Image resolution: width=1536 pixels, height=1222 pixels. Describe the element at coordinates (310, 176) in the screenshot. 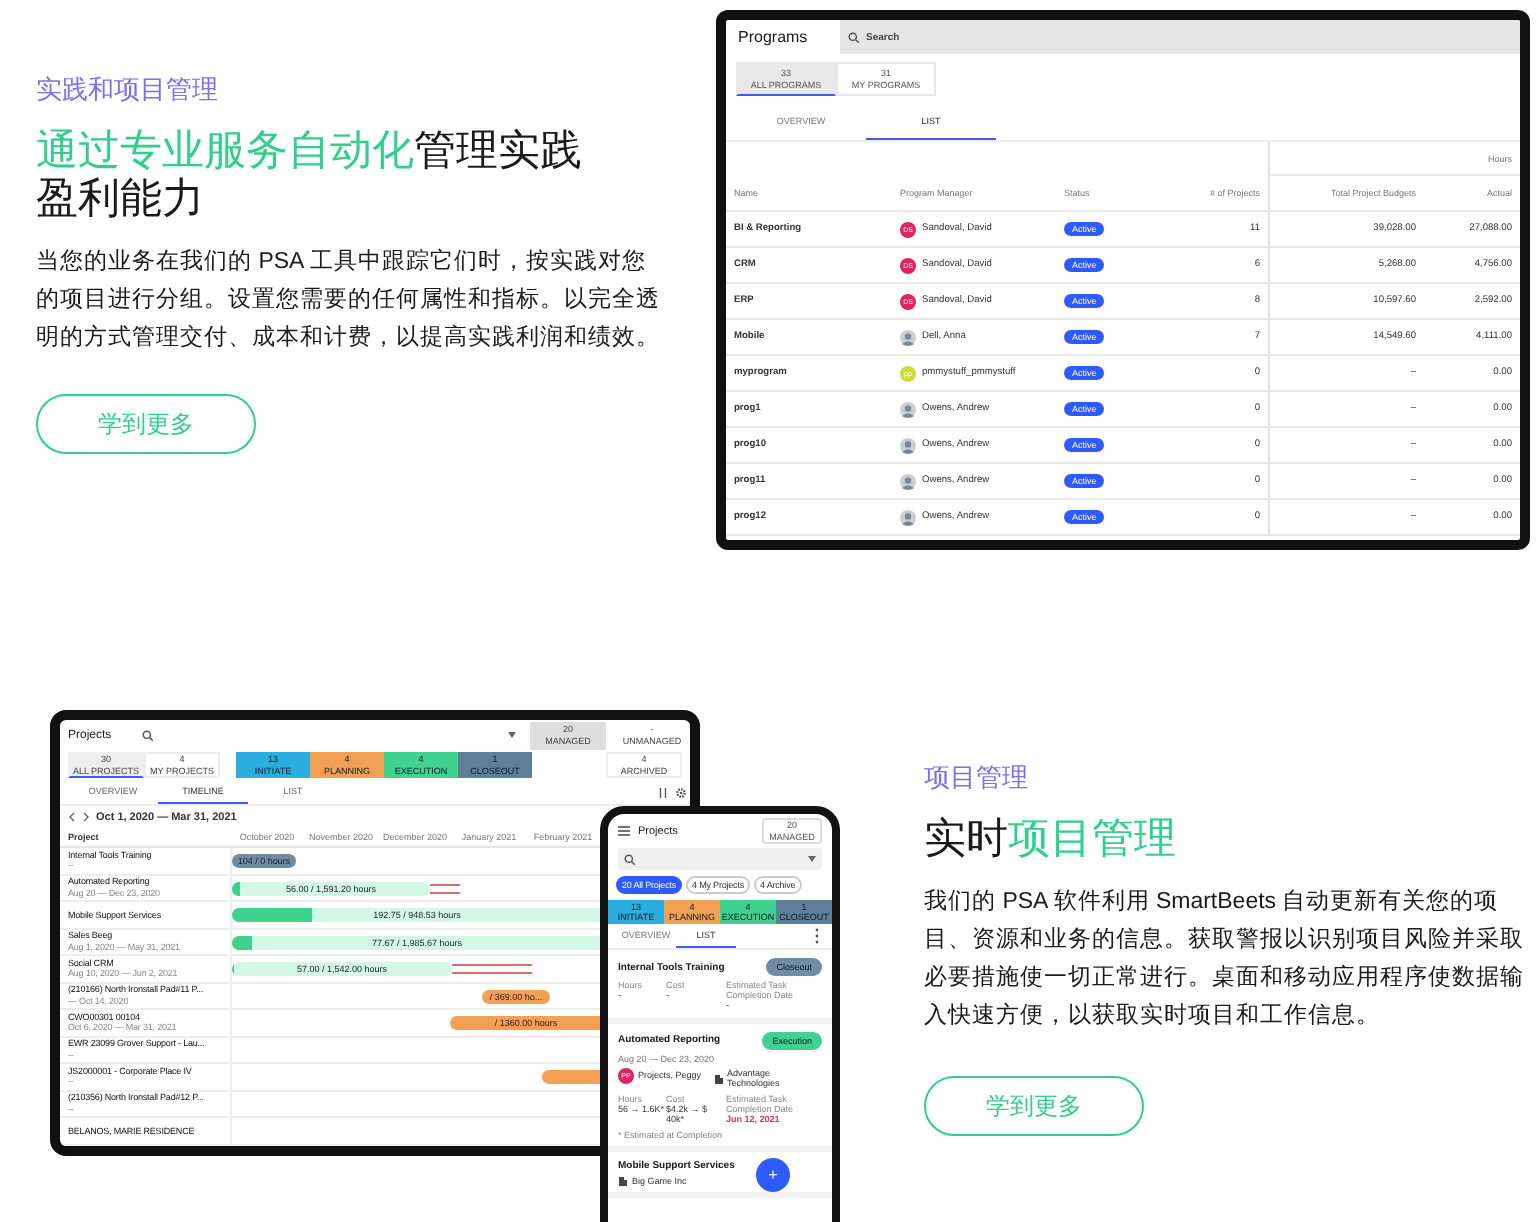

I see `section-heading: 通过专业服务自动化管理实践盈利能力` at that location.